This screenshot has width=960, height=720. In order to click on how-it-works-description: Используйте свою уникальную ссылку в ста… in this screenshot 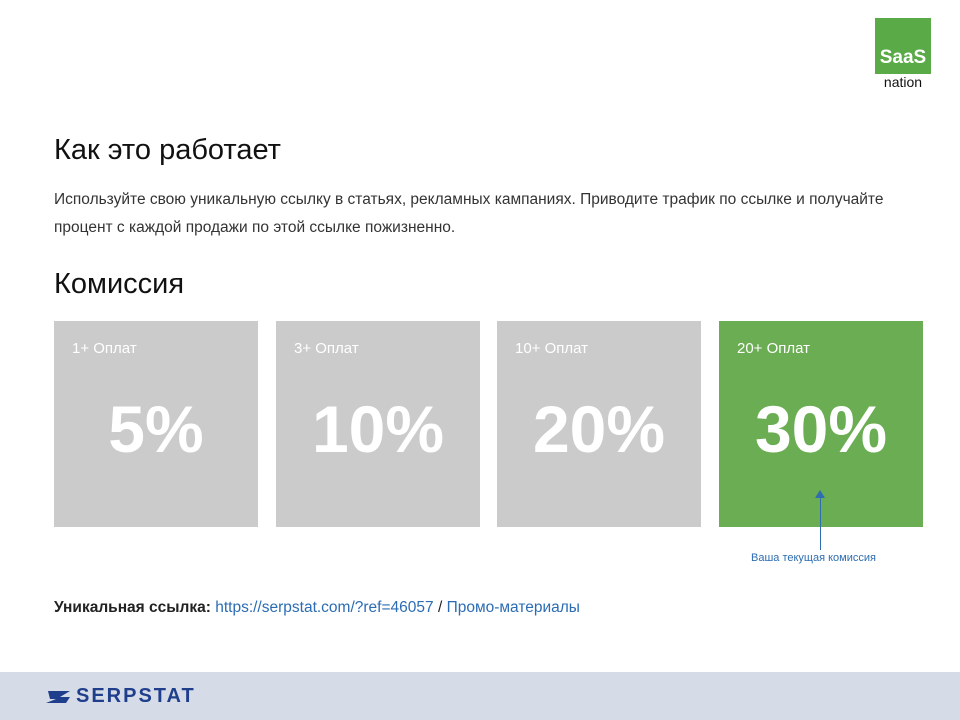, I will do `click(469, 213)`.